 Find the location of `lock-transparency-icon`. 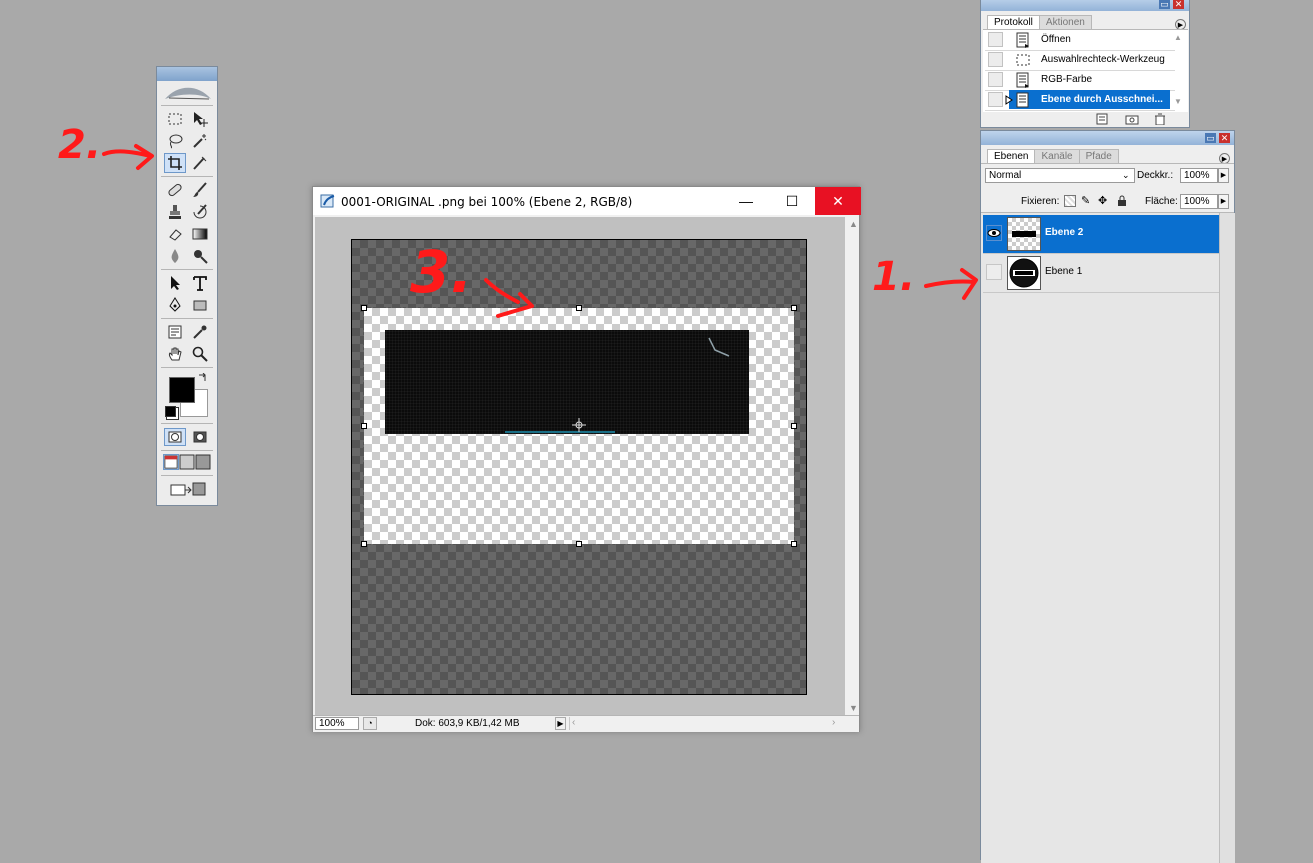

lock-transparency-icon is located at coordinates (1070, 201).